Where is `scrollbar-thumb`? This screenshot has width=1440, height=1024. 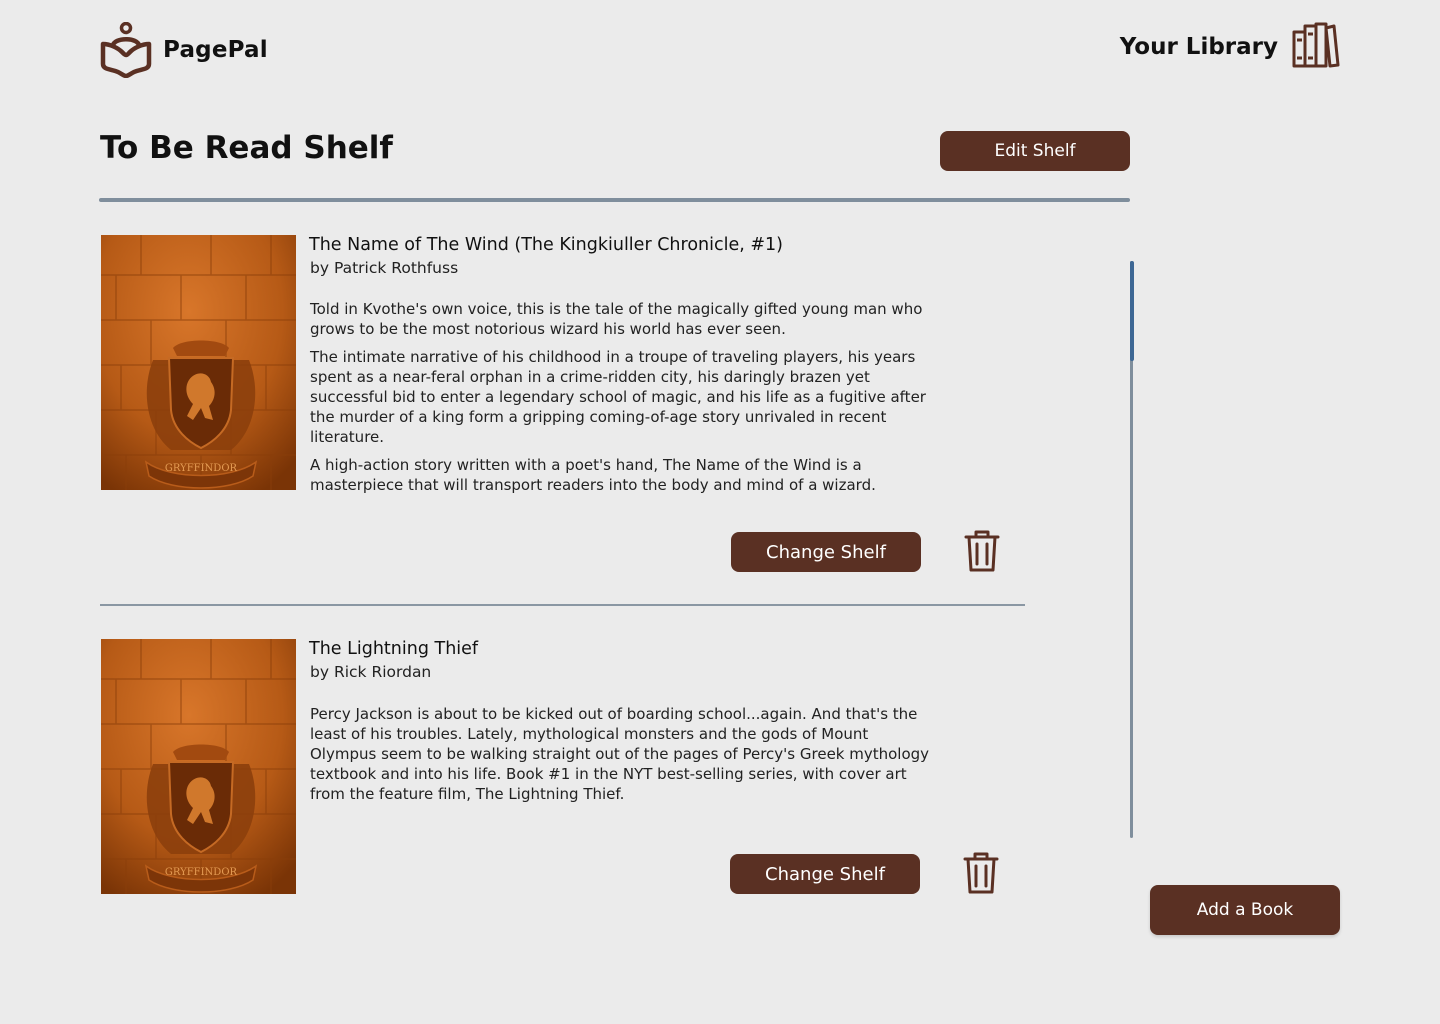 scrollbar-thumb is located at coordinates (1132, 311).